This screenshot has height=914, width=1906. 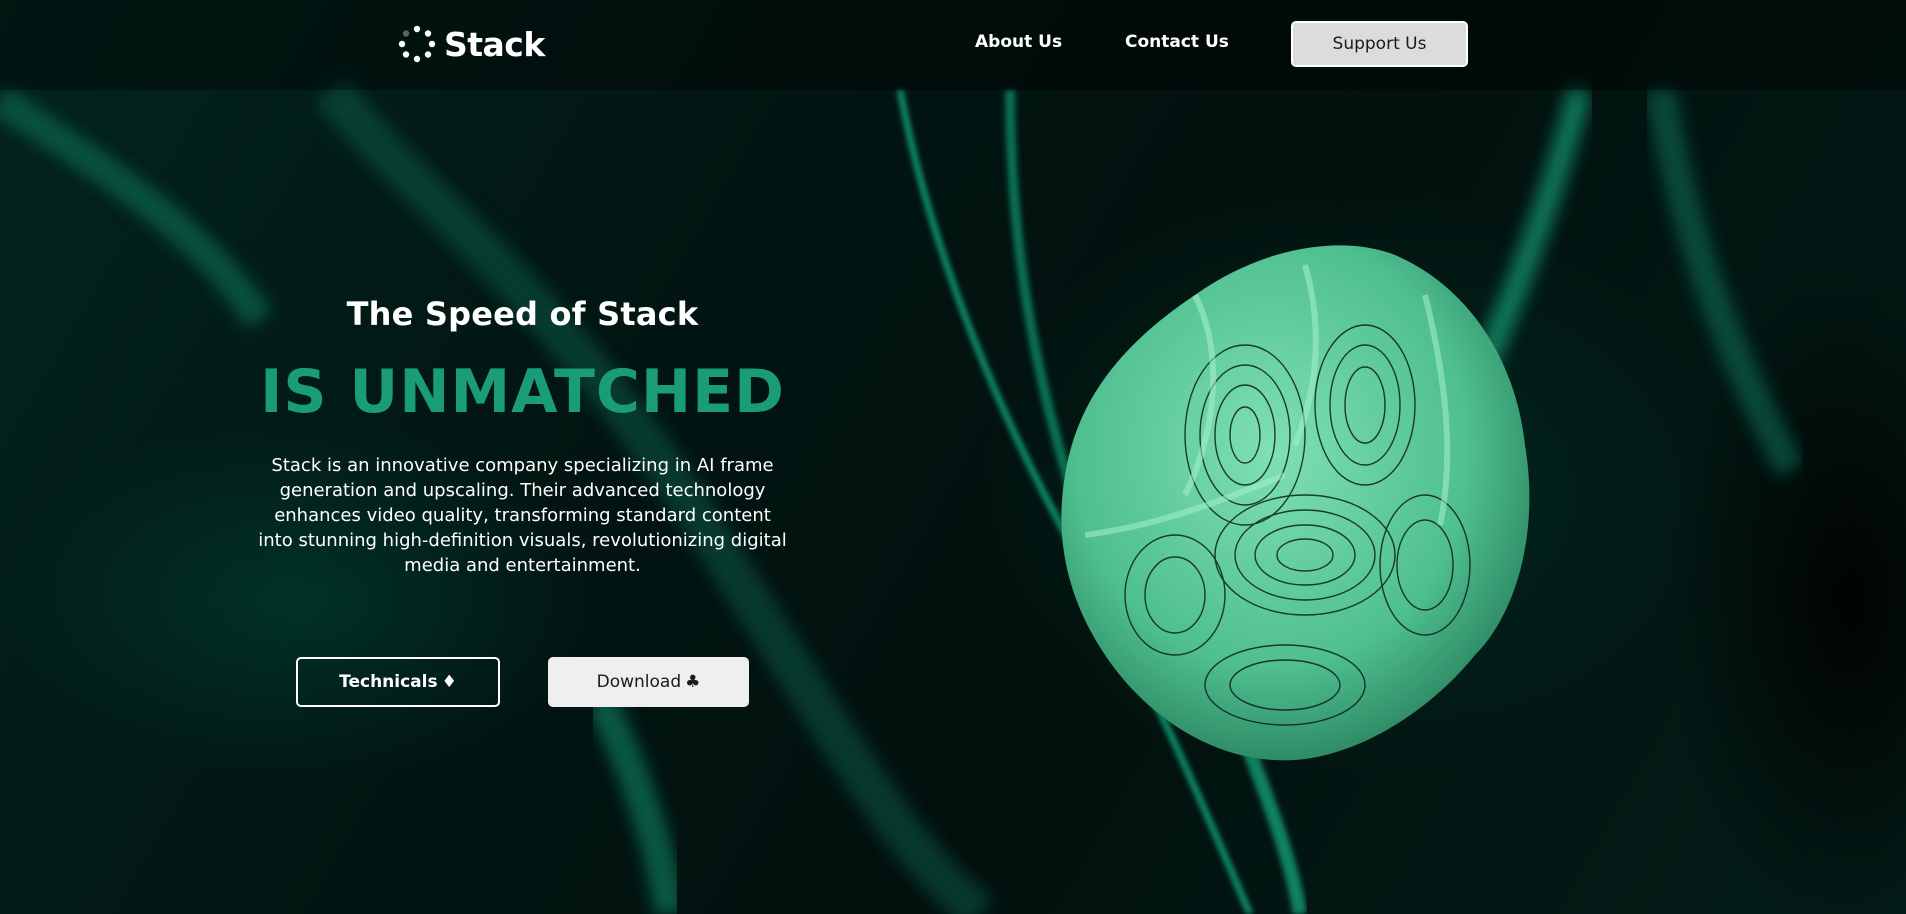 What do you see at coordinates (693, 682) in the screenshot?
I see `club-icon: ♣` at bounding box center [693, 682].